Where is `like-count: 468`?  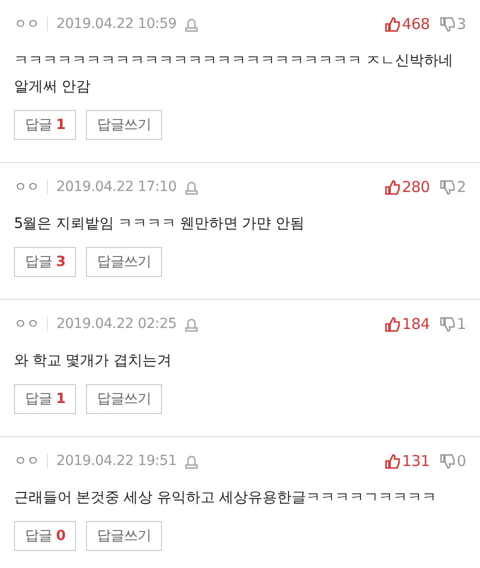 like-count: 468 is located at coordinates (416, 24).